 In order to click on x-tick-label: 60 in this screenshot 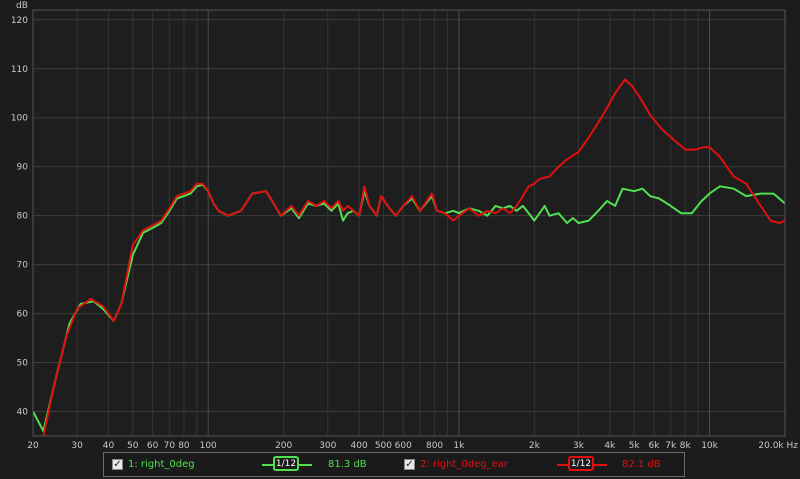, I will do `click(153, 446)`.